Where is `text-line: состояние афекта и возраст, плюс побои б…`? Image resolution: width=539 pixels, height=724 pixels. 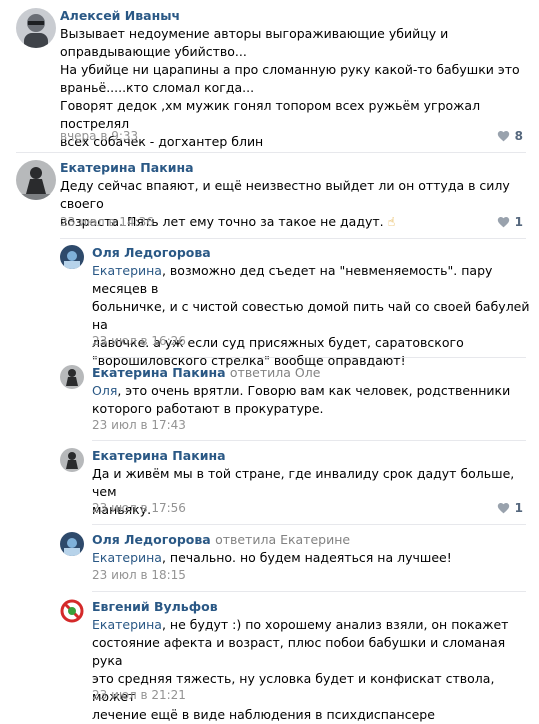 text-line: состояние афекта и возраст, плюс побои б… is located at coordinates (299, 651).